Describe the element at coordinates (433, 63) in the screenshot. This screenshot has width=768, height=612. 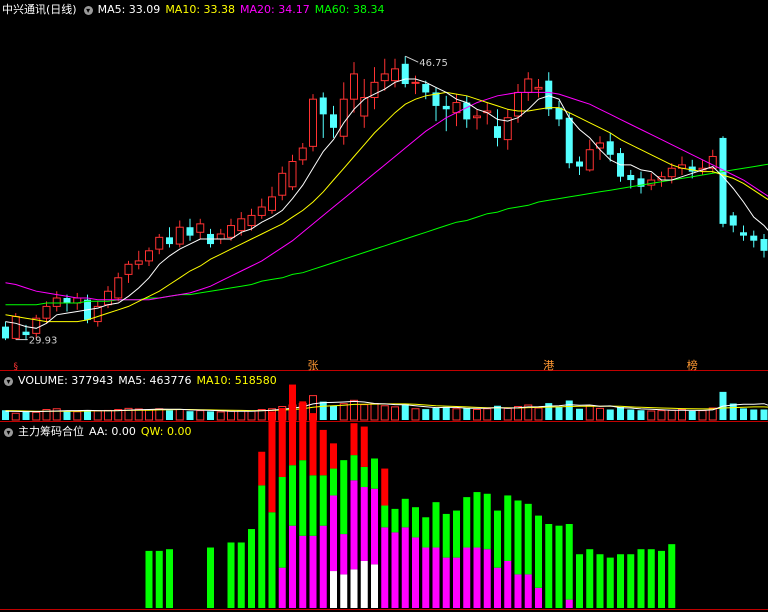
I see `high-label: 46.75` at that location.